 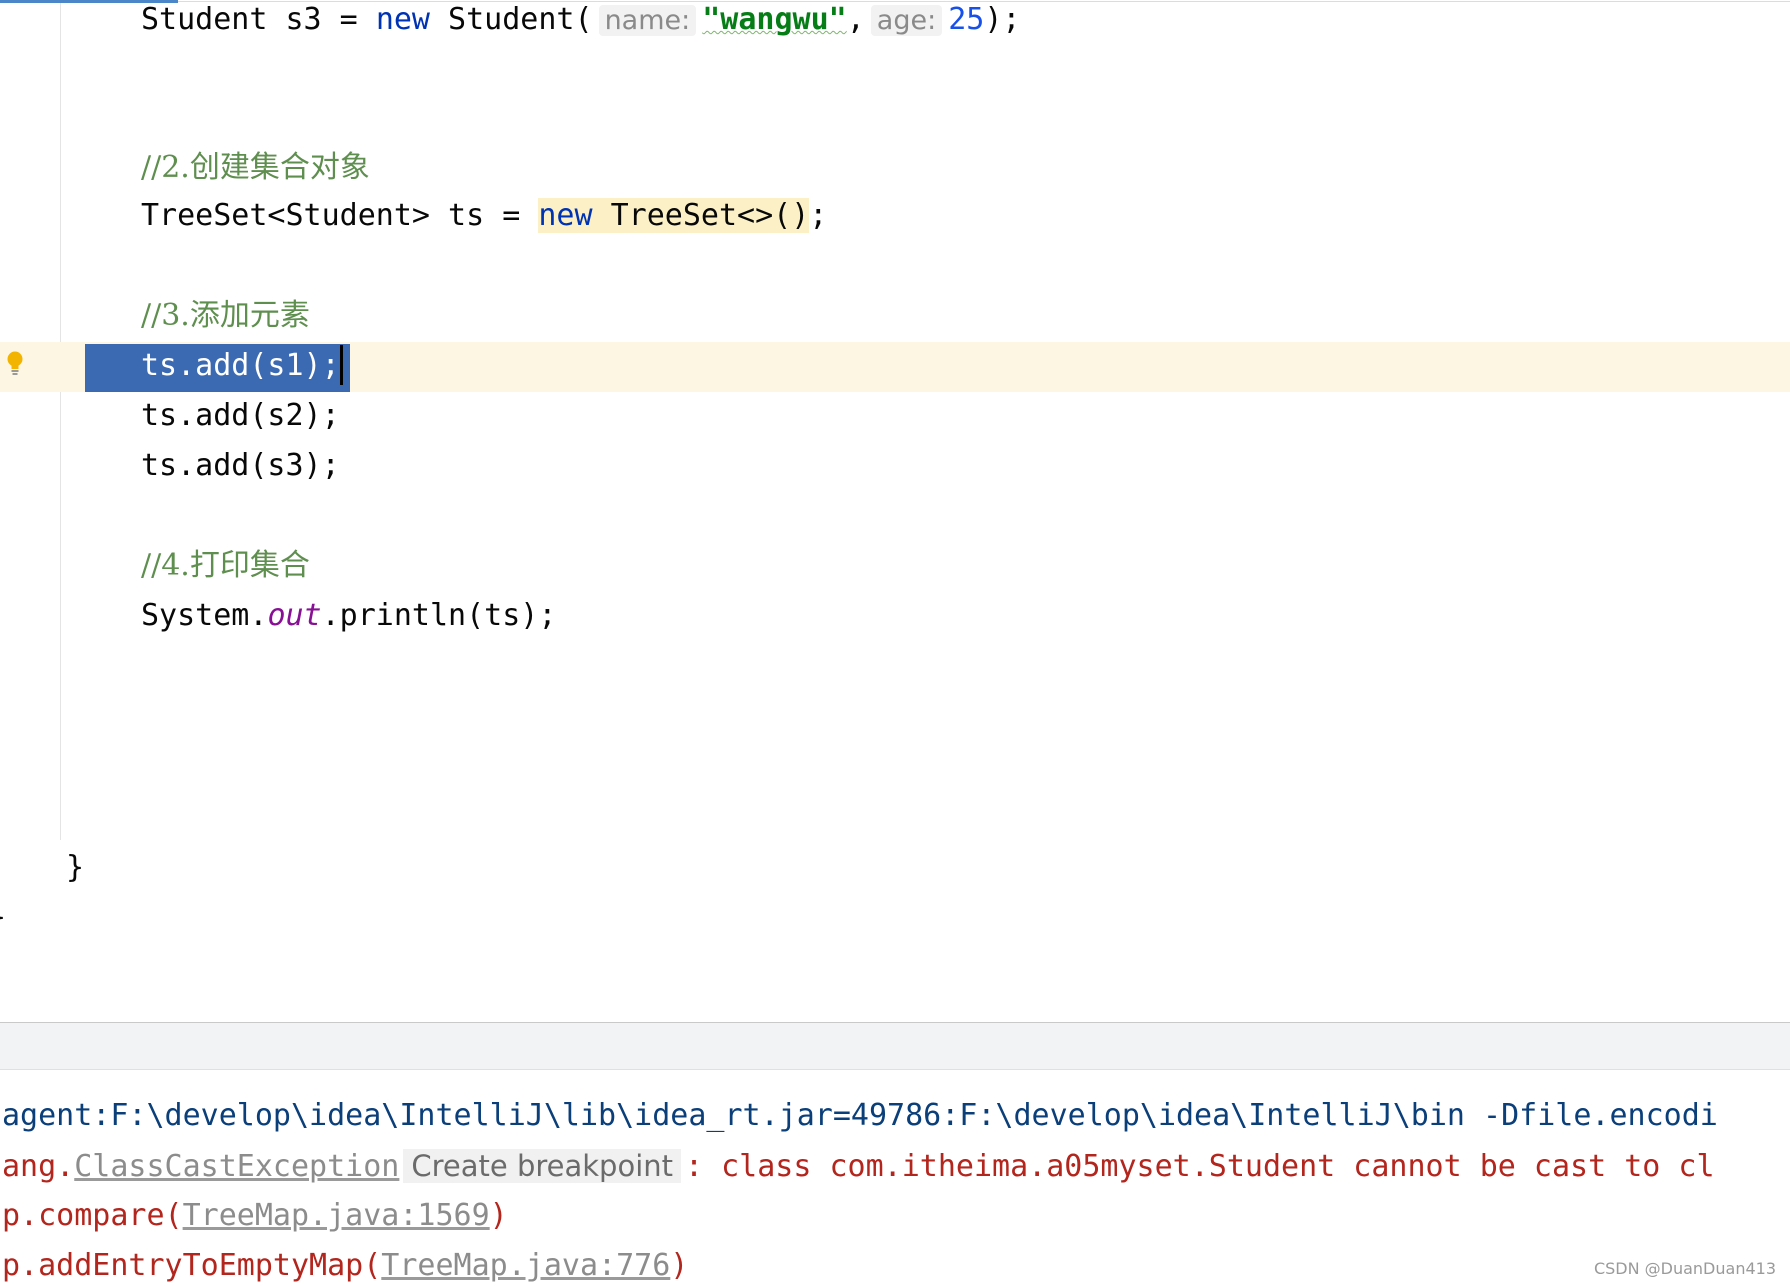 What do you see at coordinates (336, 1215) in the screenshot?
I see `stack-trace-link: TreeMap.java:1569` at bounding box center [336, 1215].